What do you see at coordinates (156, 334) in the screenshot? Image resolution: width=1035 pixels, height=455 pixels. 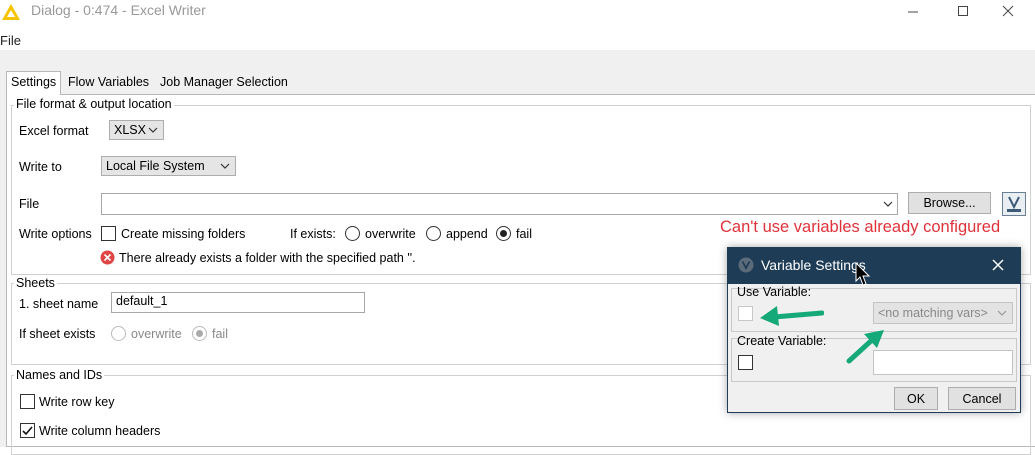 I see `sheet-overwrite-label: overwrite` at bounding box center [156, 334].